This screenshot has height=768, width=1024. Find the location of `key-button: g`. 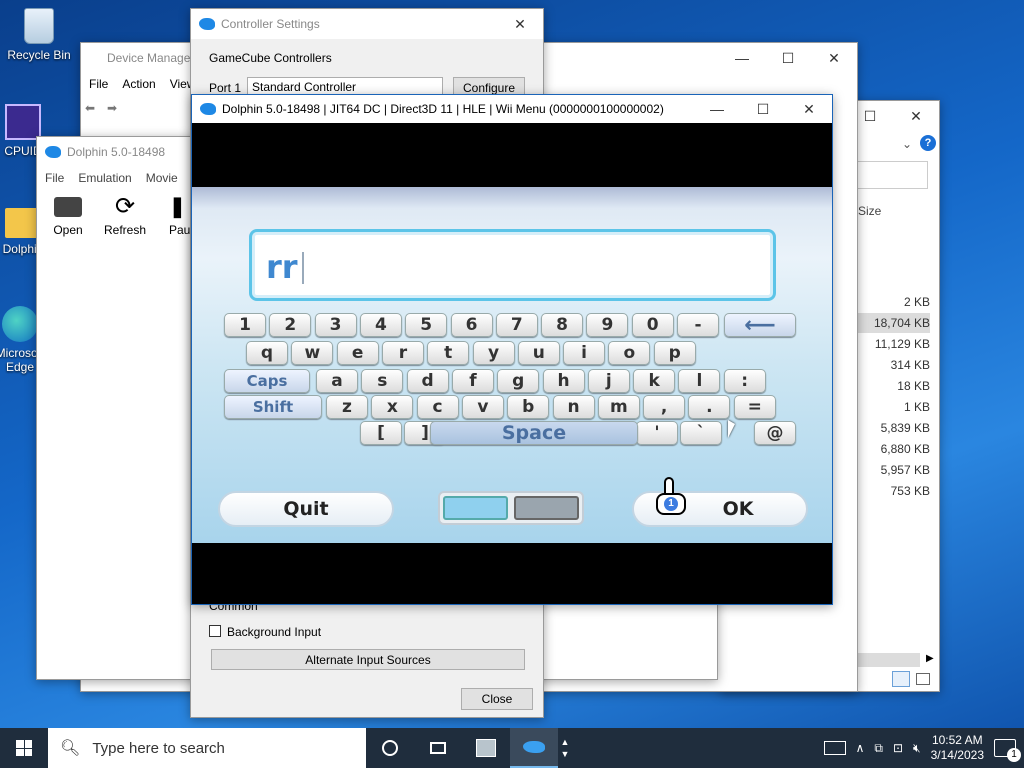

key-button: g is located at coordinates (518, 381).